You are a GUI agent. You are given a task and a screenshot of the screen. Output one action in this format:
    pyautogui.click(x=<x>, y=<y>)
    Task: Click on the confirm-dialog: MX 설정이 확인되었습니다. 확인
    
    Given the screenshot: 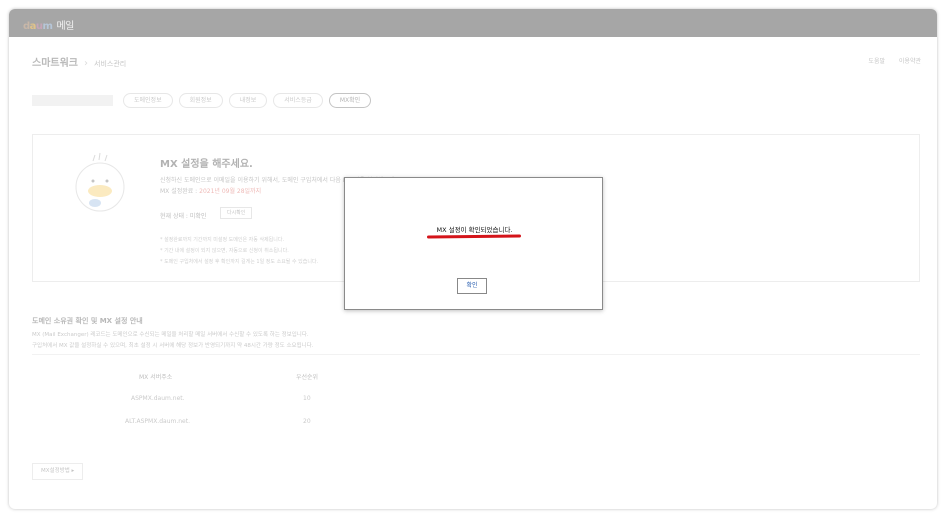 What is the action you would take?
    pyautogui.click(x=473, y=243)
    